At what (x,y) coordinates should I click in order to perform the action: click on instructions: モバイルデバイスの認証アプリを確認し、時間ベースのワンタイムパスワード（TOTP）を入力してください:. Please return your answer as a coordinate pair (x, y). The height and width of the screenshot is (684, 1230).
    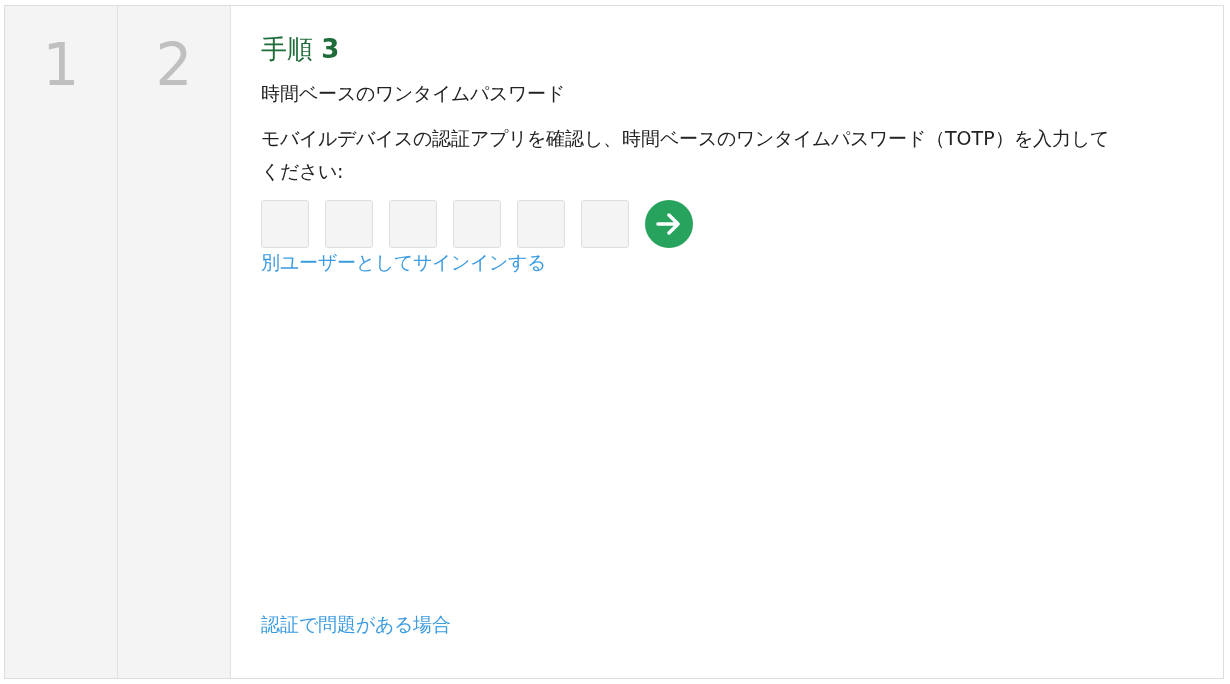
    Looking at the image, I should click on (685, 154).